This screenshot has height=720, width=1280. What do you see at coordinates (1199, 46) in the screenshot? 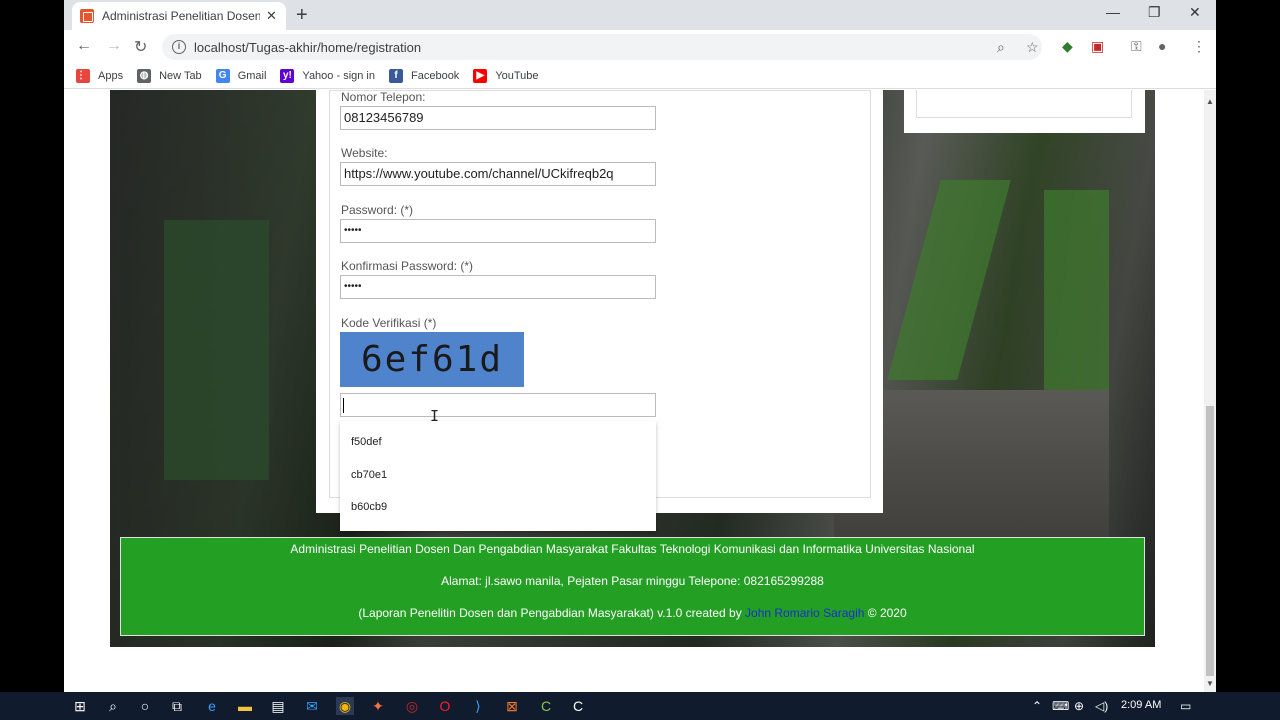
I see `menu-dots-icon: ⋮` at bounding box center [1199, 46].